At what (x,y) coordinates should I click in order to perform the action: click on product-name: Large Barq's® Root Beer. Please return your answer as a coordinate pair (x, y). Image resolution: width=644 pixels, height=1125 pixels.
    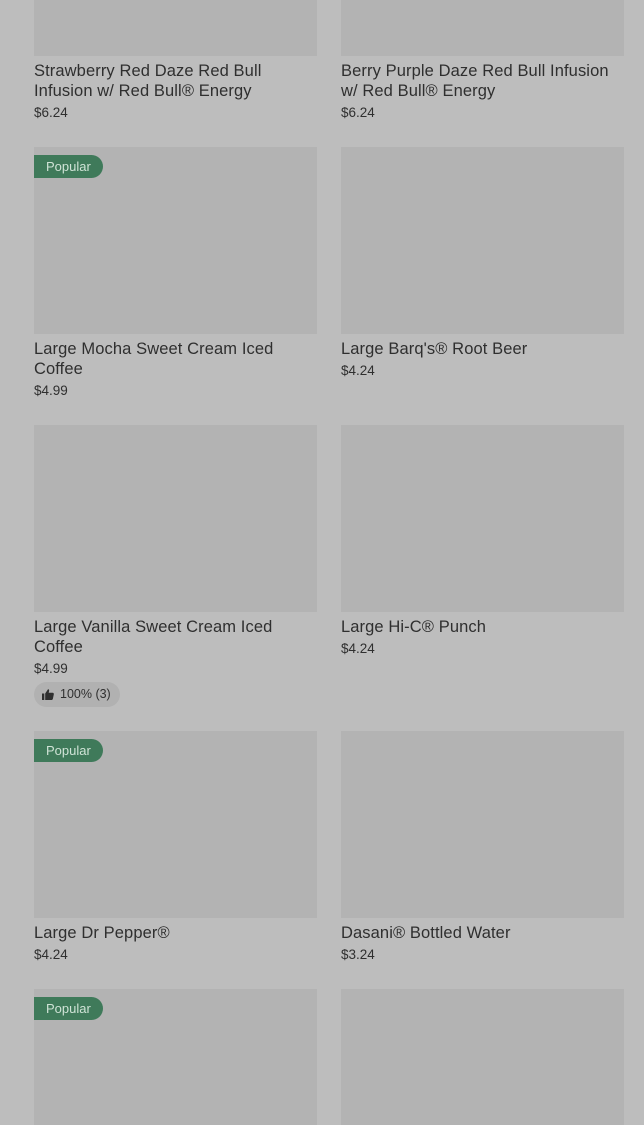
    Looking at the image, I should click on (482, 349).